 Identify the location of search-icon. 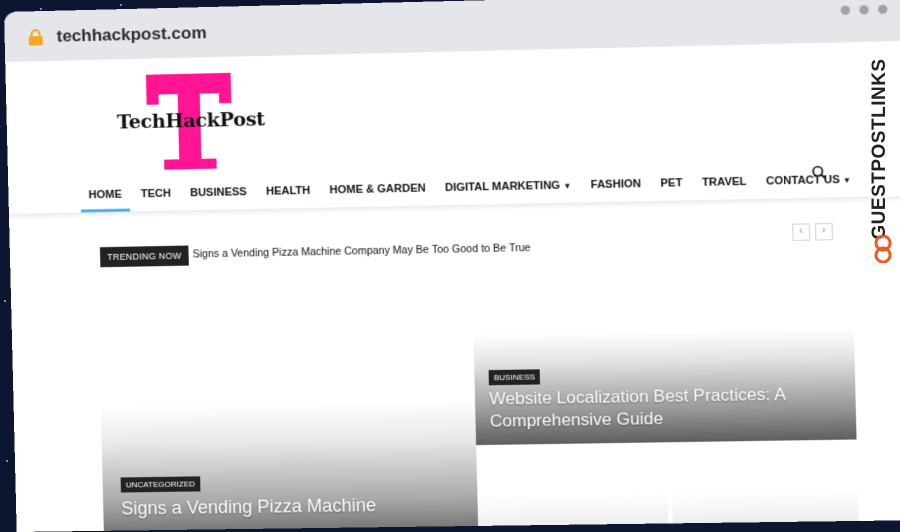
(818, 172).